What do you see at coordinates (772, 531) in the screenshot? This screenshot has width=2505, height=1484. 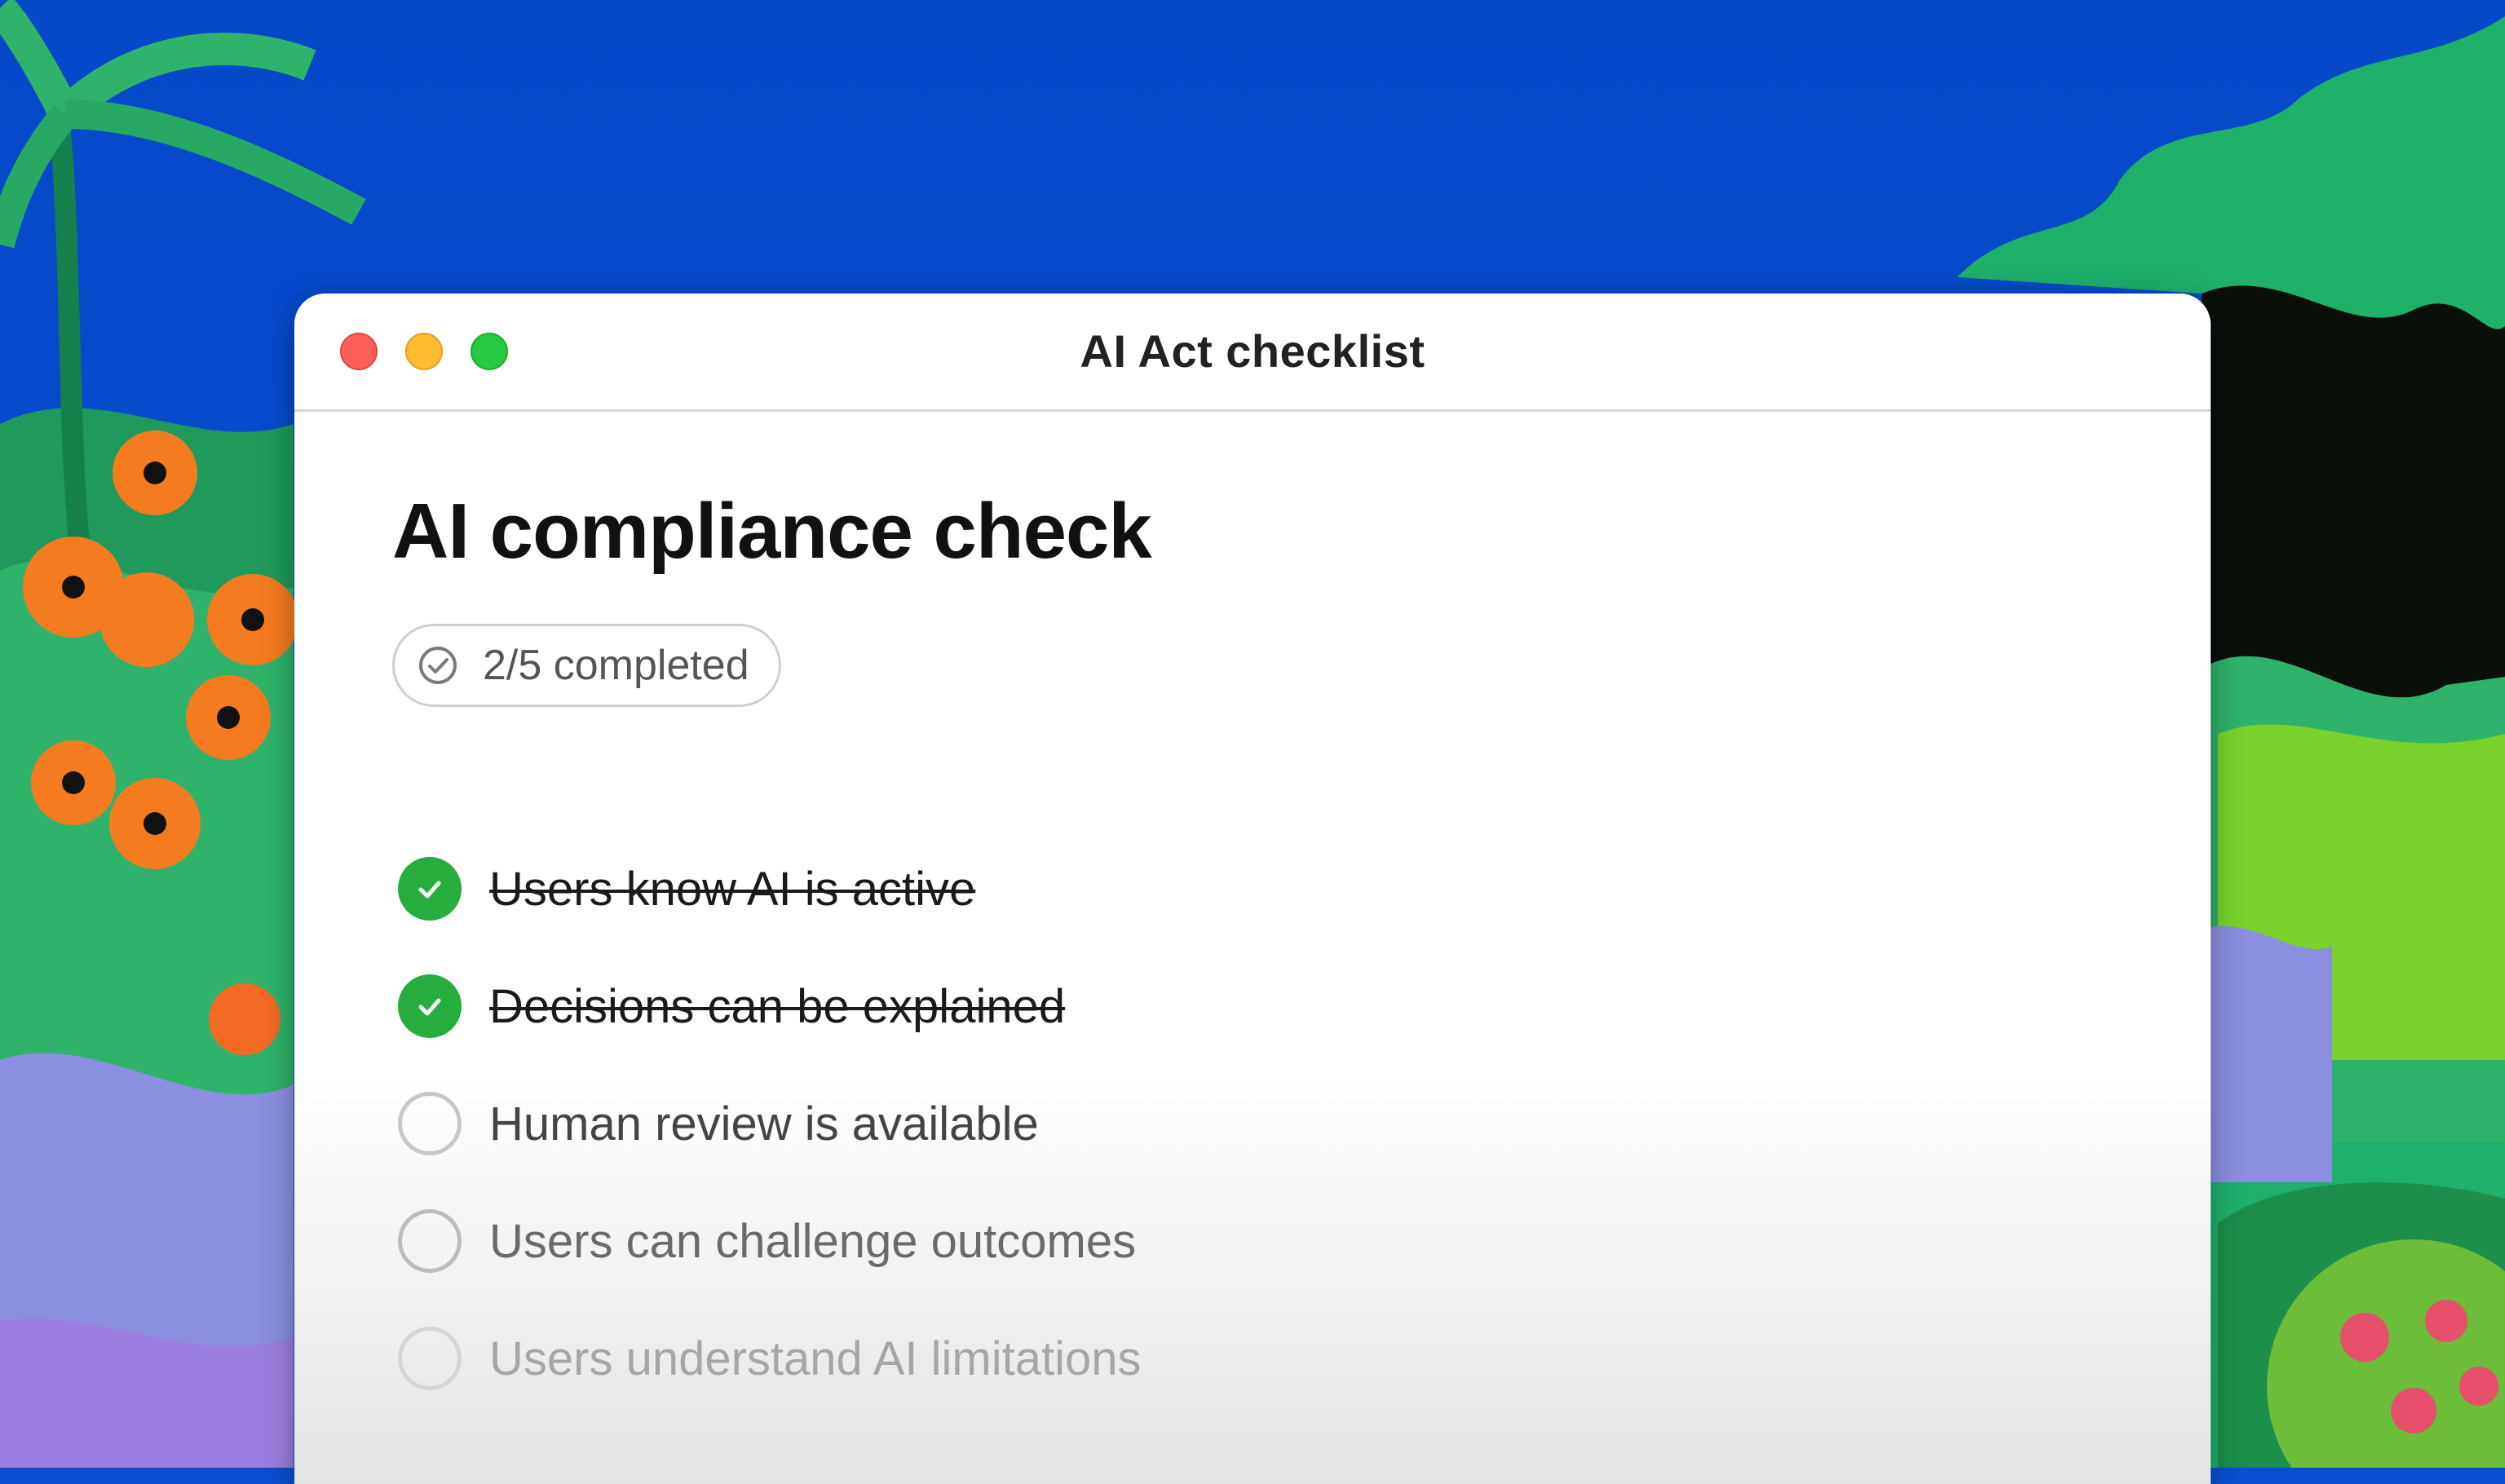 I see `page-title: AI compliance check` at bounding box center [772, 531].